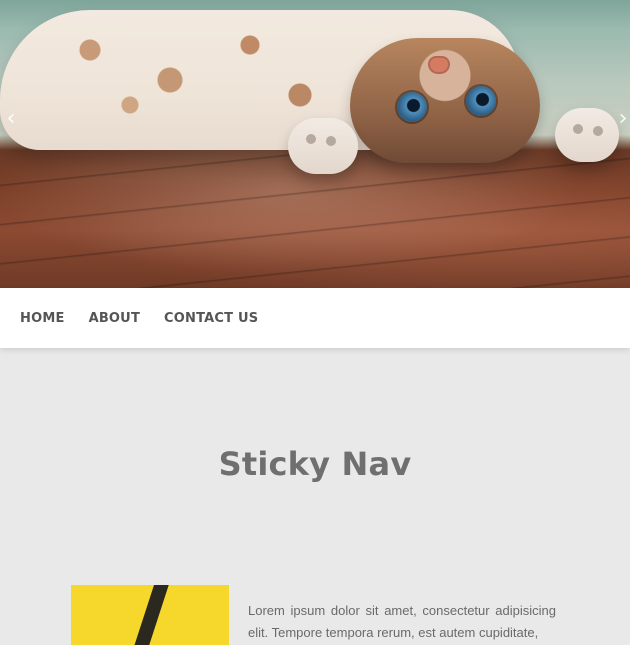 The width and height of the screenshot is (630, 645). Describe the element at coordinates (211, 318) in the screenshot. I see `nav-link-contact-us: CONTACT US` at that location.